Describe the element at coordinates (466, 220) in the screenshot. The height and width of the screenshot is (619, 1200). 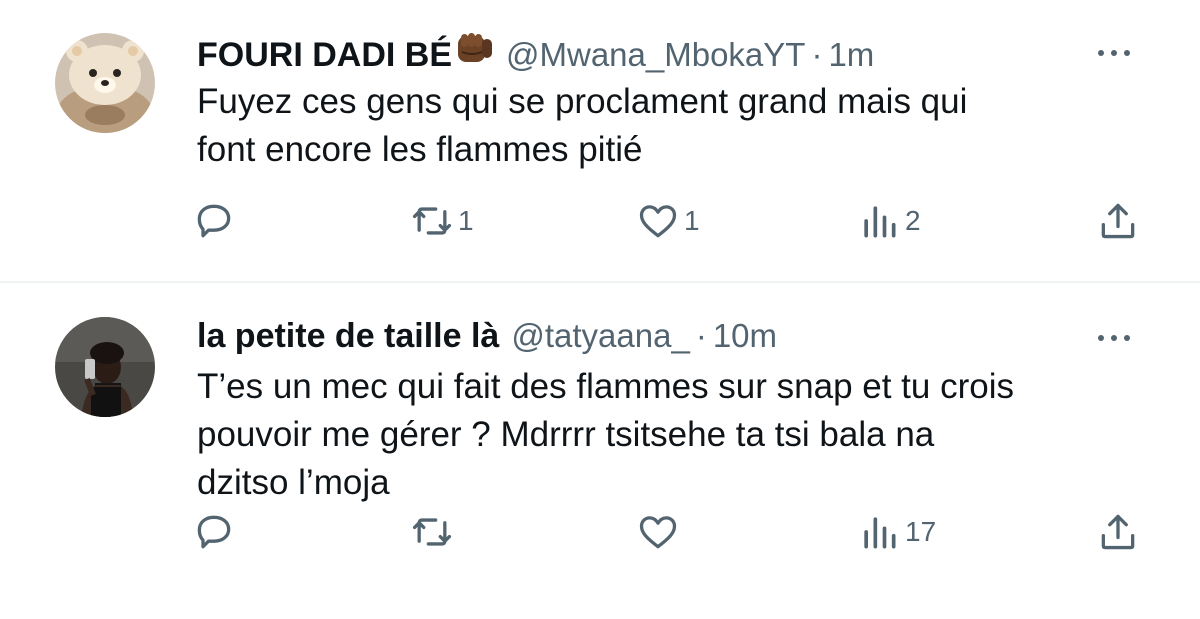
I see `retweet-count: 1` at that location.